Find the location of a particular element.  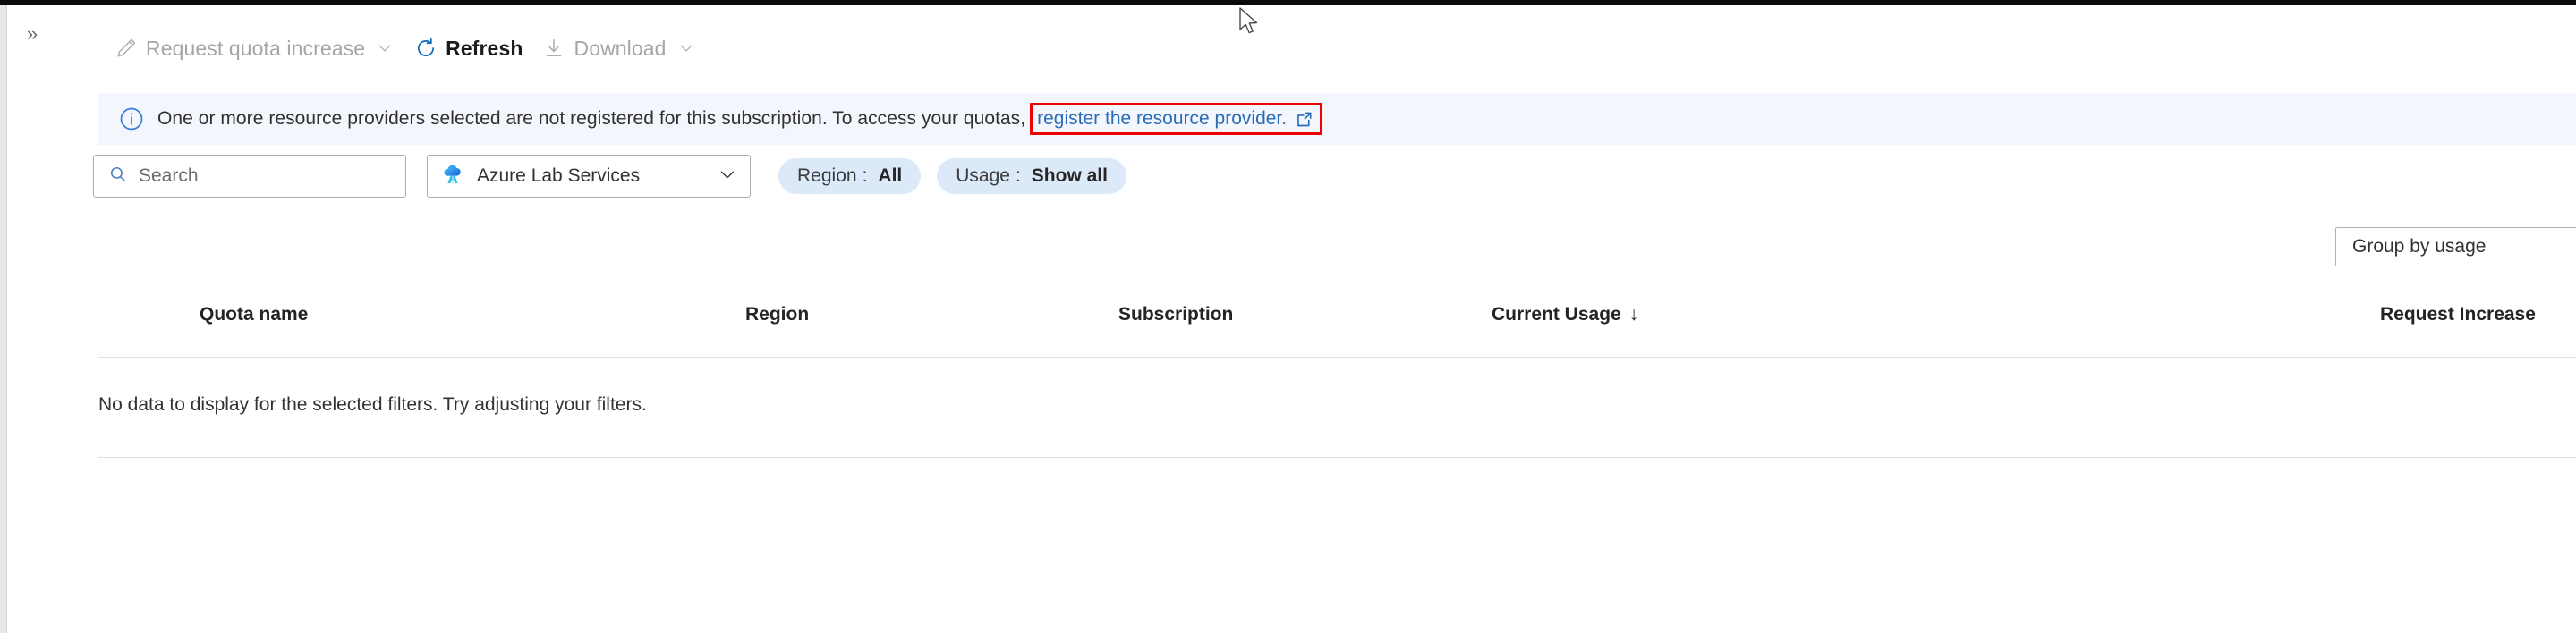

refresh-button: Refresh is located at coordinates (469, 48).